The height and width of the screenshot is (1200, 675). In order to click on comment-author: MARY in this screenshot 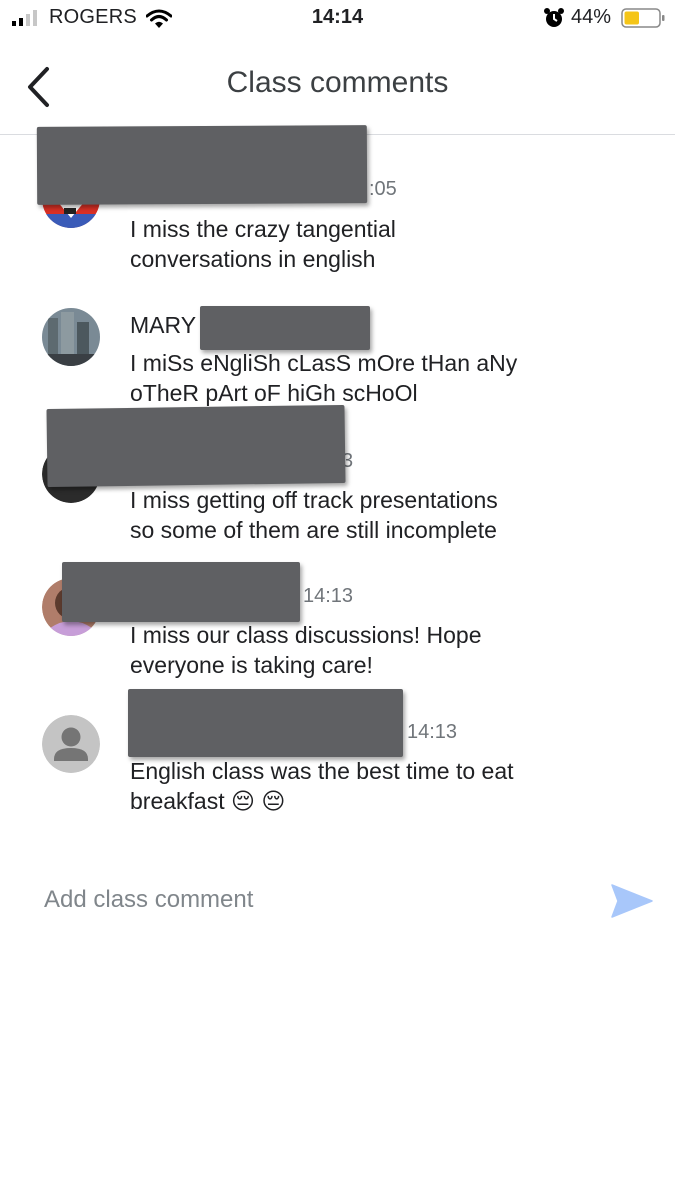, I will do `click(163, 325)`.